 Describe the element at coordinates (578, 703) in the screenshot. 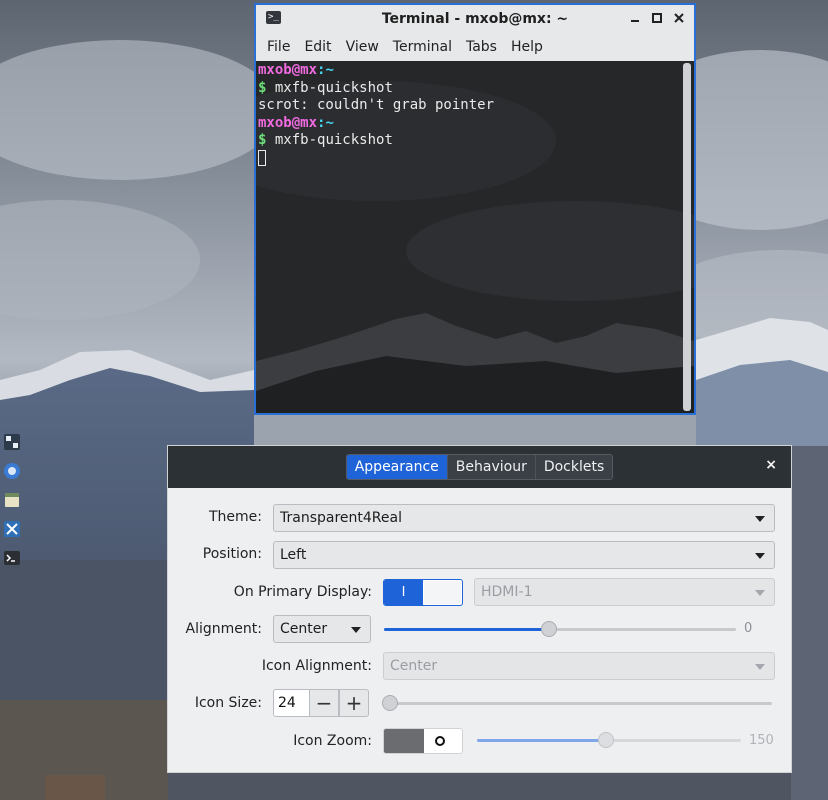

I see `icon-size-slider-track` at that location.